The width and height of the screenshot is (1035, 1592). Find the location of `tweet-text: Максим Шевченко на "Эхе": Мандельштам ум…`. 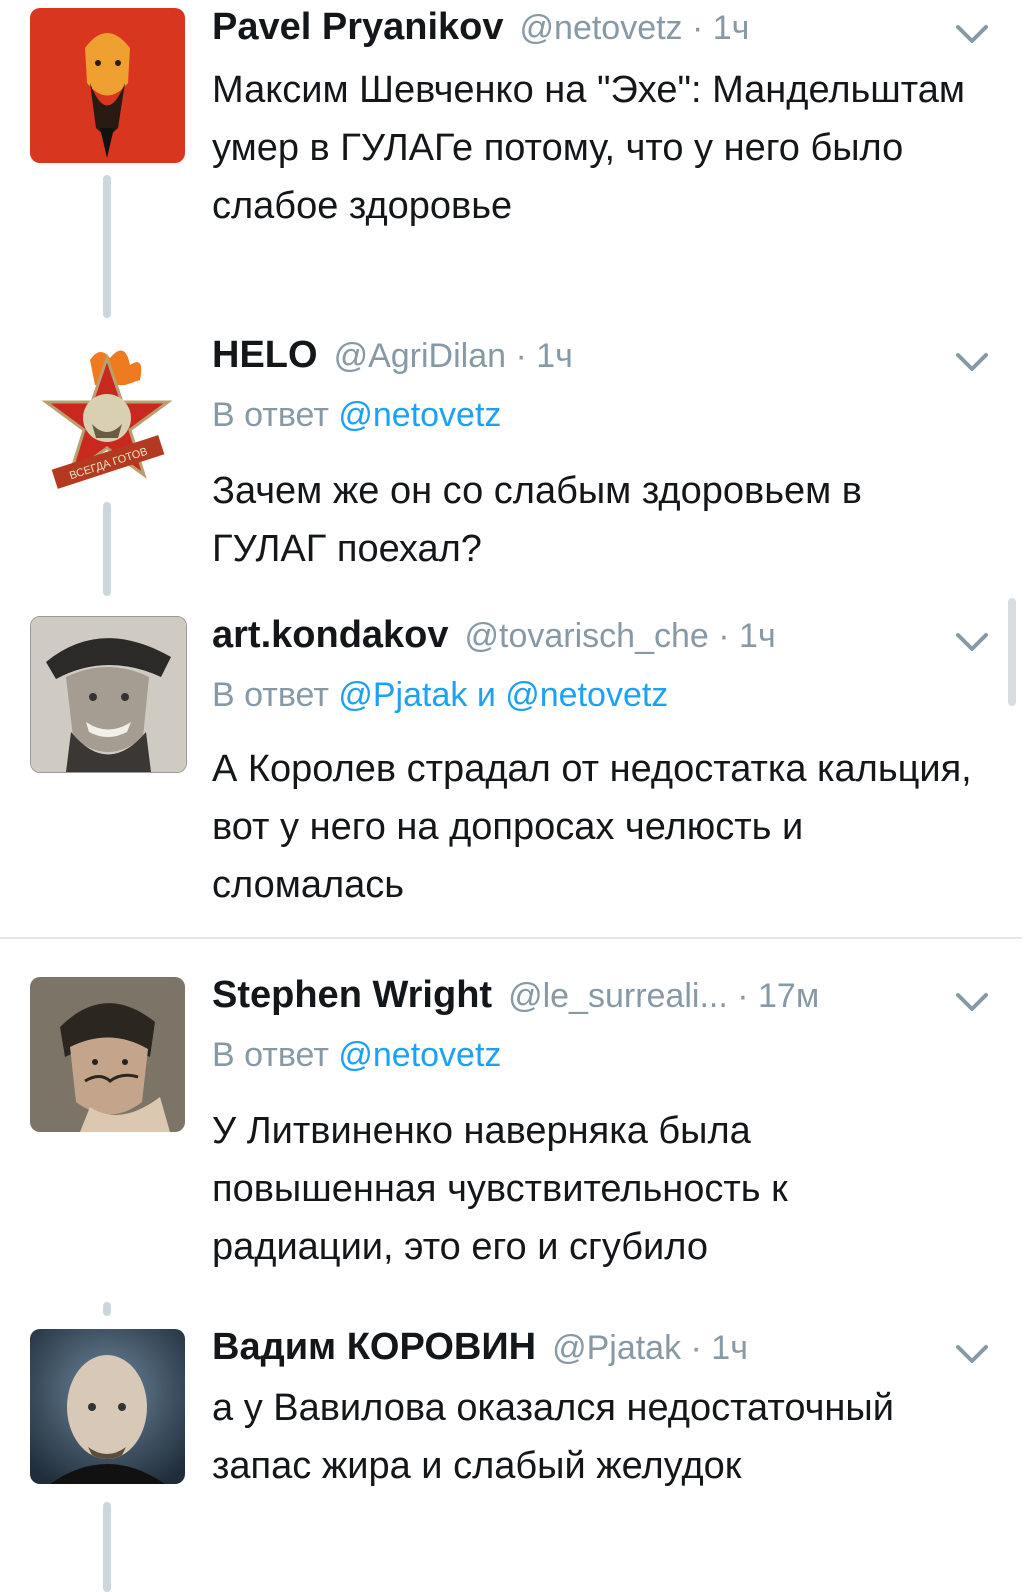

tweet-text: Максим Шевченко на "Эхе": Мандельштам ум… is located at coordinates (589, 148).